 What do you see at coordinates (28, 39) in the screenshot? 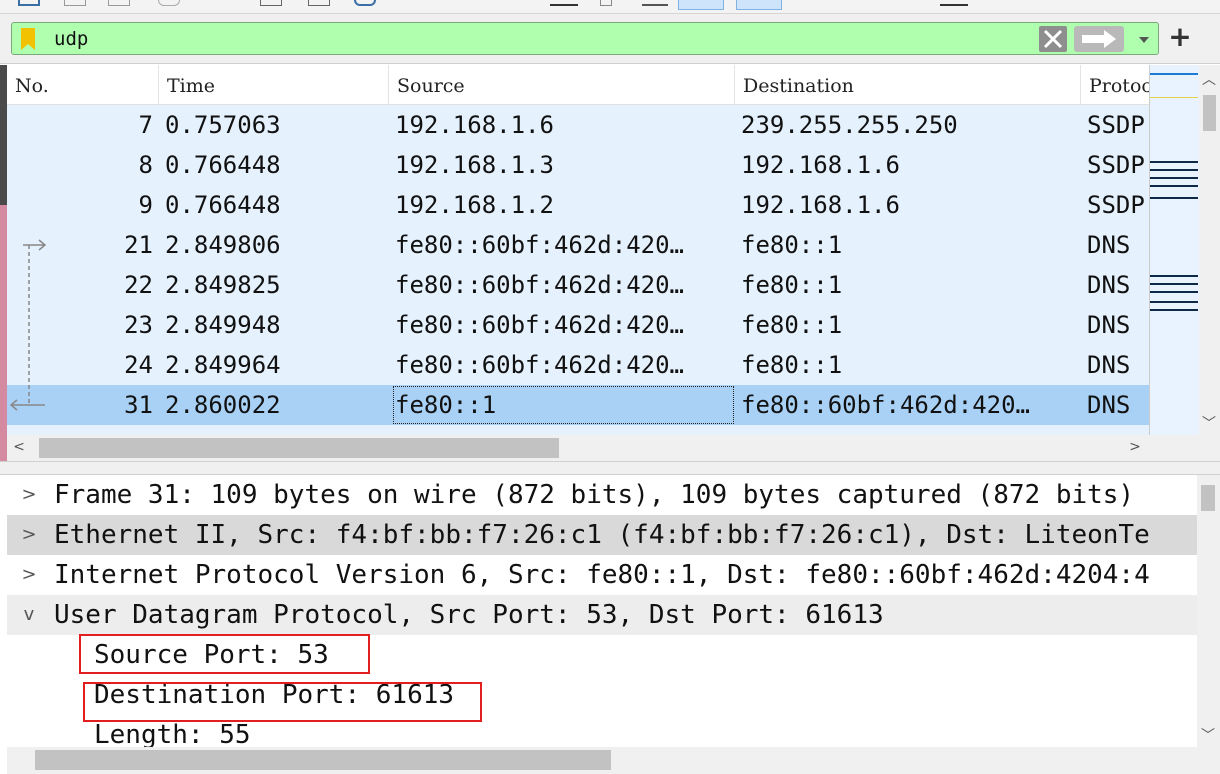
I see `bookmark-icon` at bounding box center [28, 39].